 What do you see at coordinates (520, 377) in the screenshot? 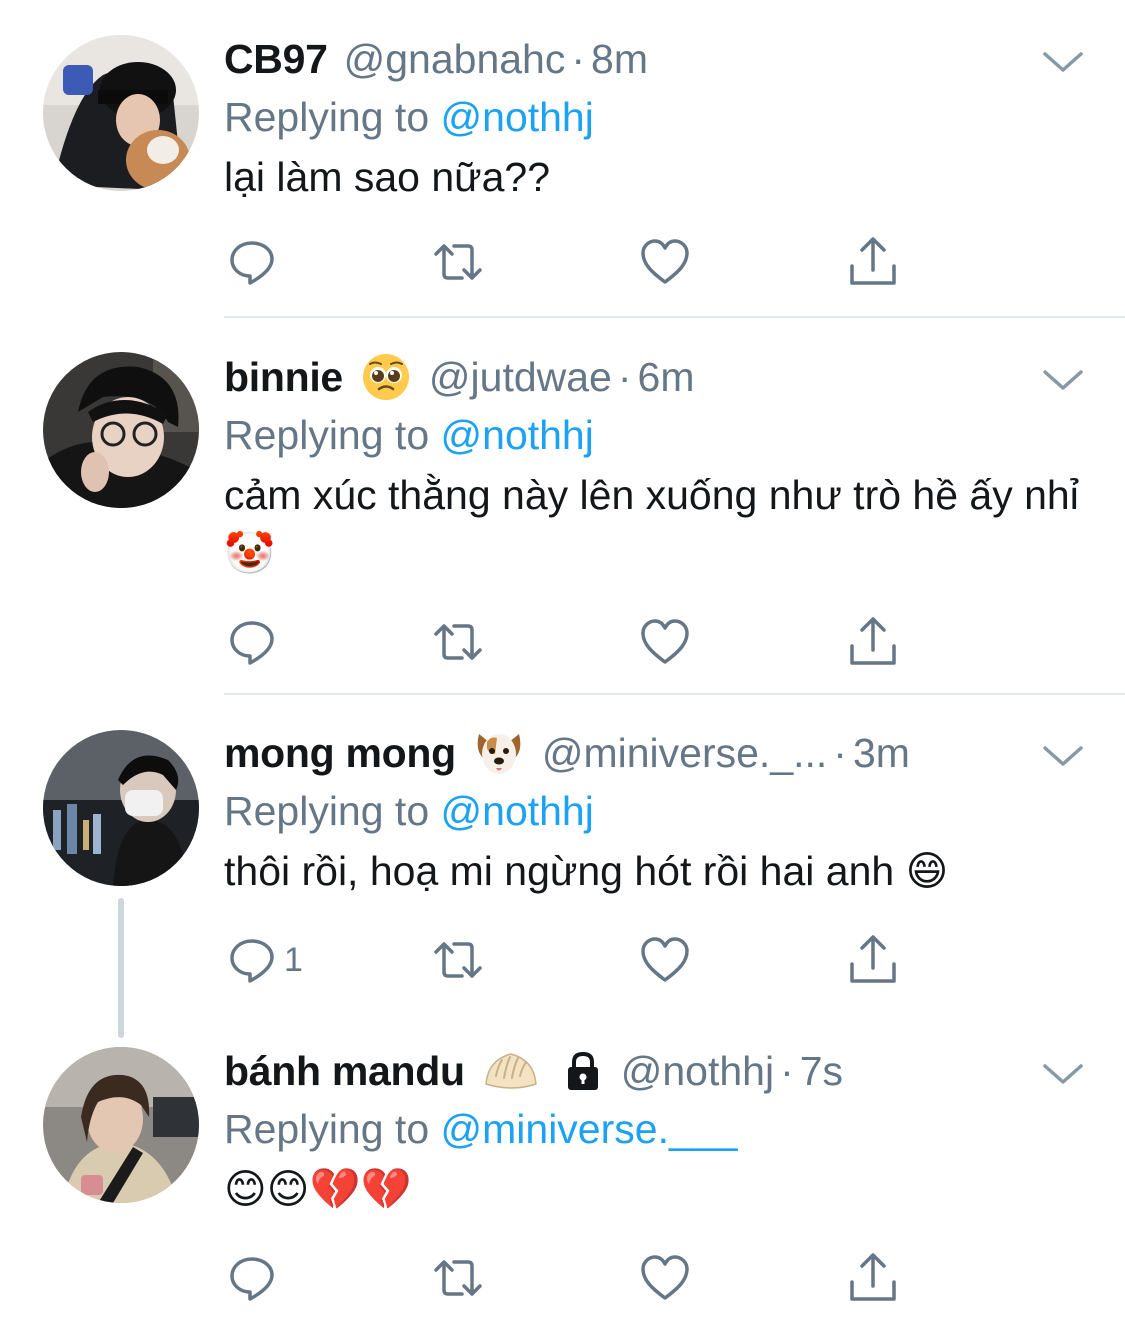
I see `user-handle: @jutdwae` at bounding box center [520, 377].